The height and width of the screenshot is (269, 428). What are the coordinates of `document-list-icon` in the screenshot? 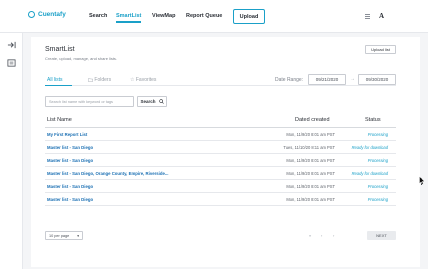 It's located at (11, 63).